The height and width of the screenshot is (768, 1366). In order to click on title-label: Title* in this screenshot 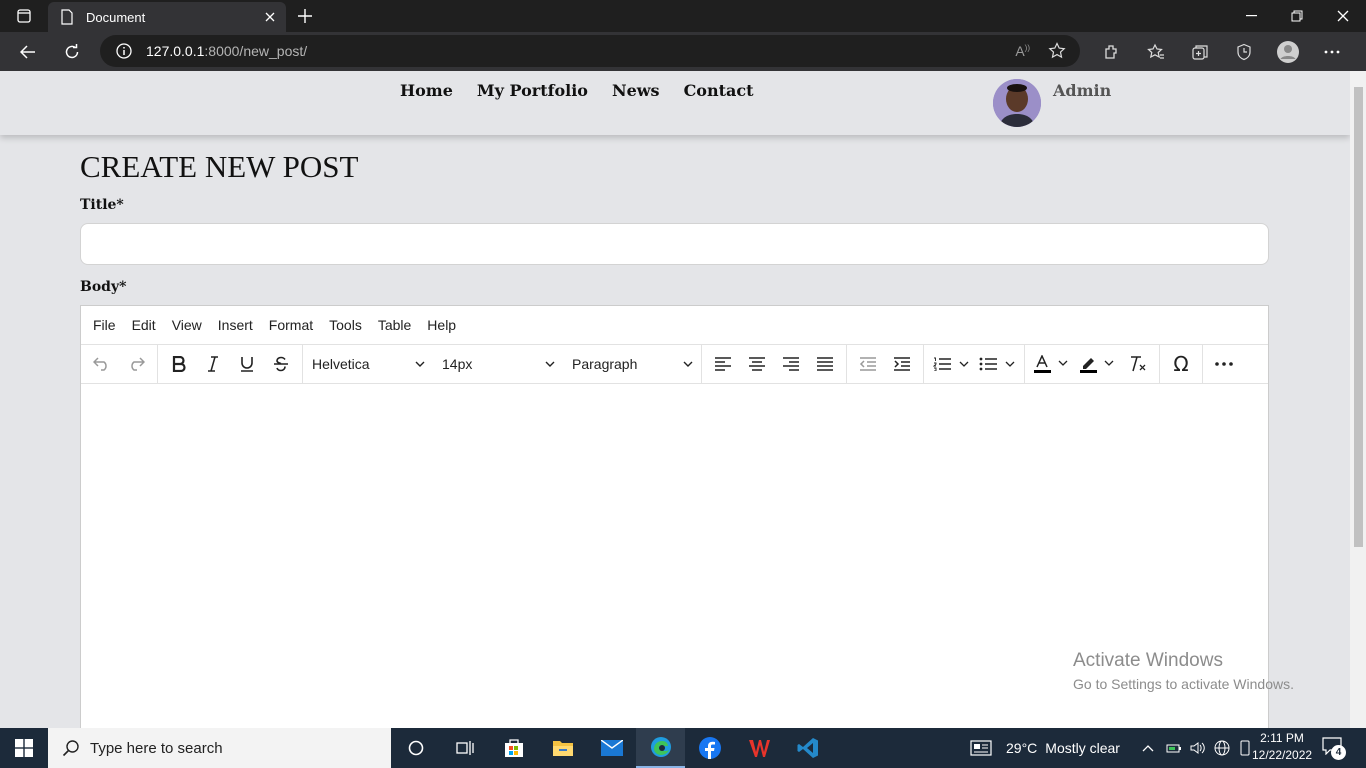, I will do `click(102, 205)`.